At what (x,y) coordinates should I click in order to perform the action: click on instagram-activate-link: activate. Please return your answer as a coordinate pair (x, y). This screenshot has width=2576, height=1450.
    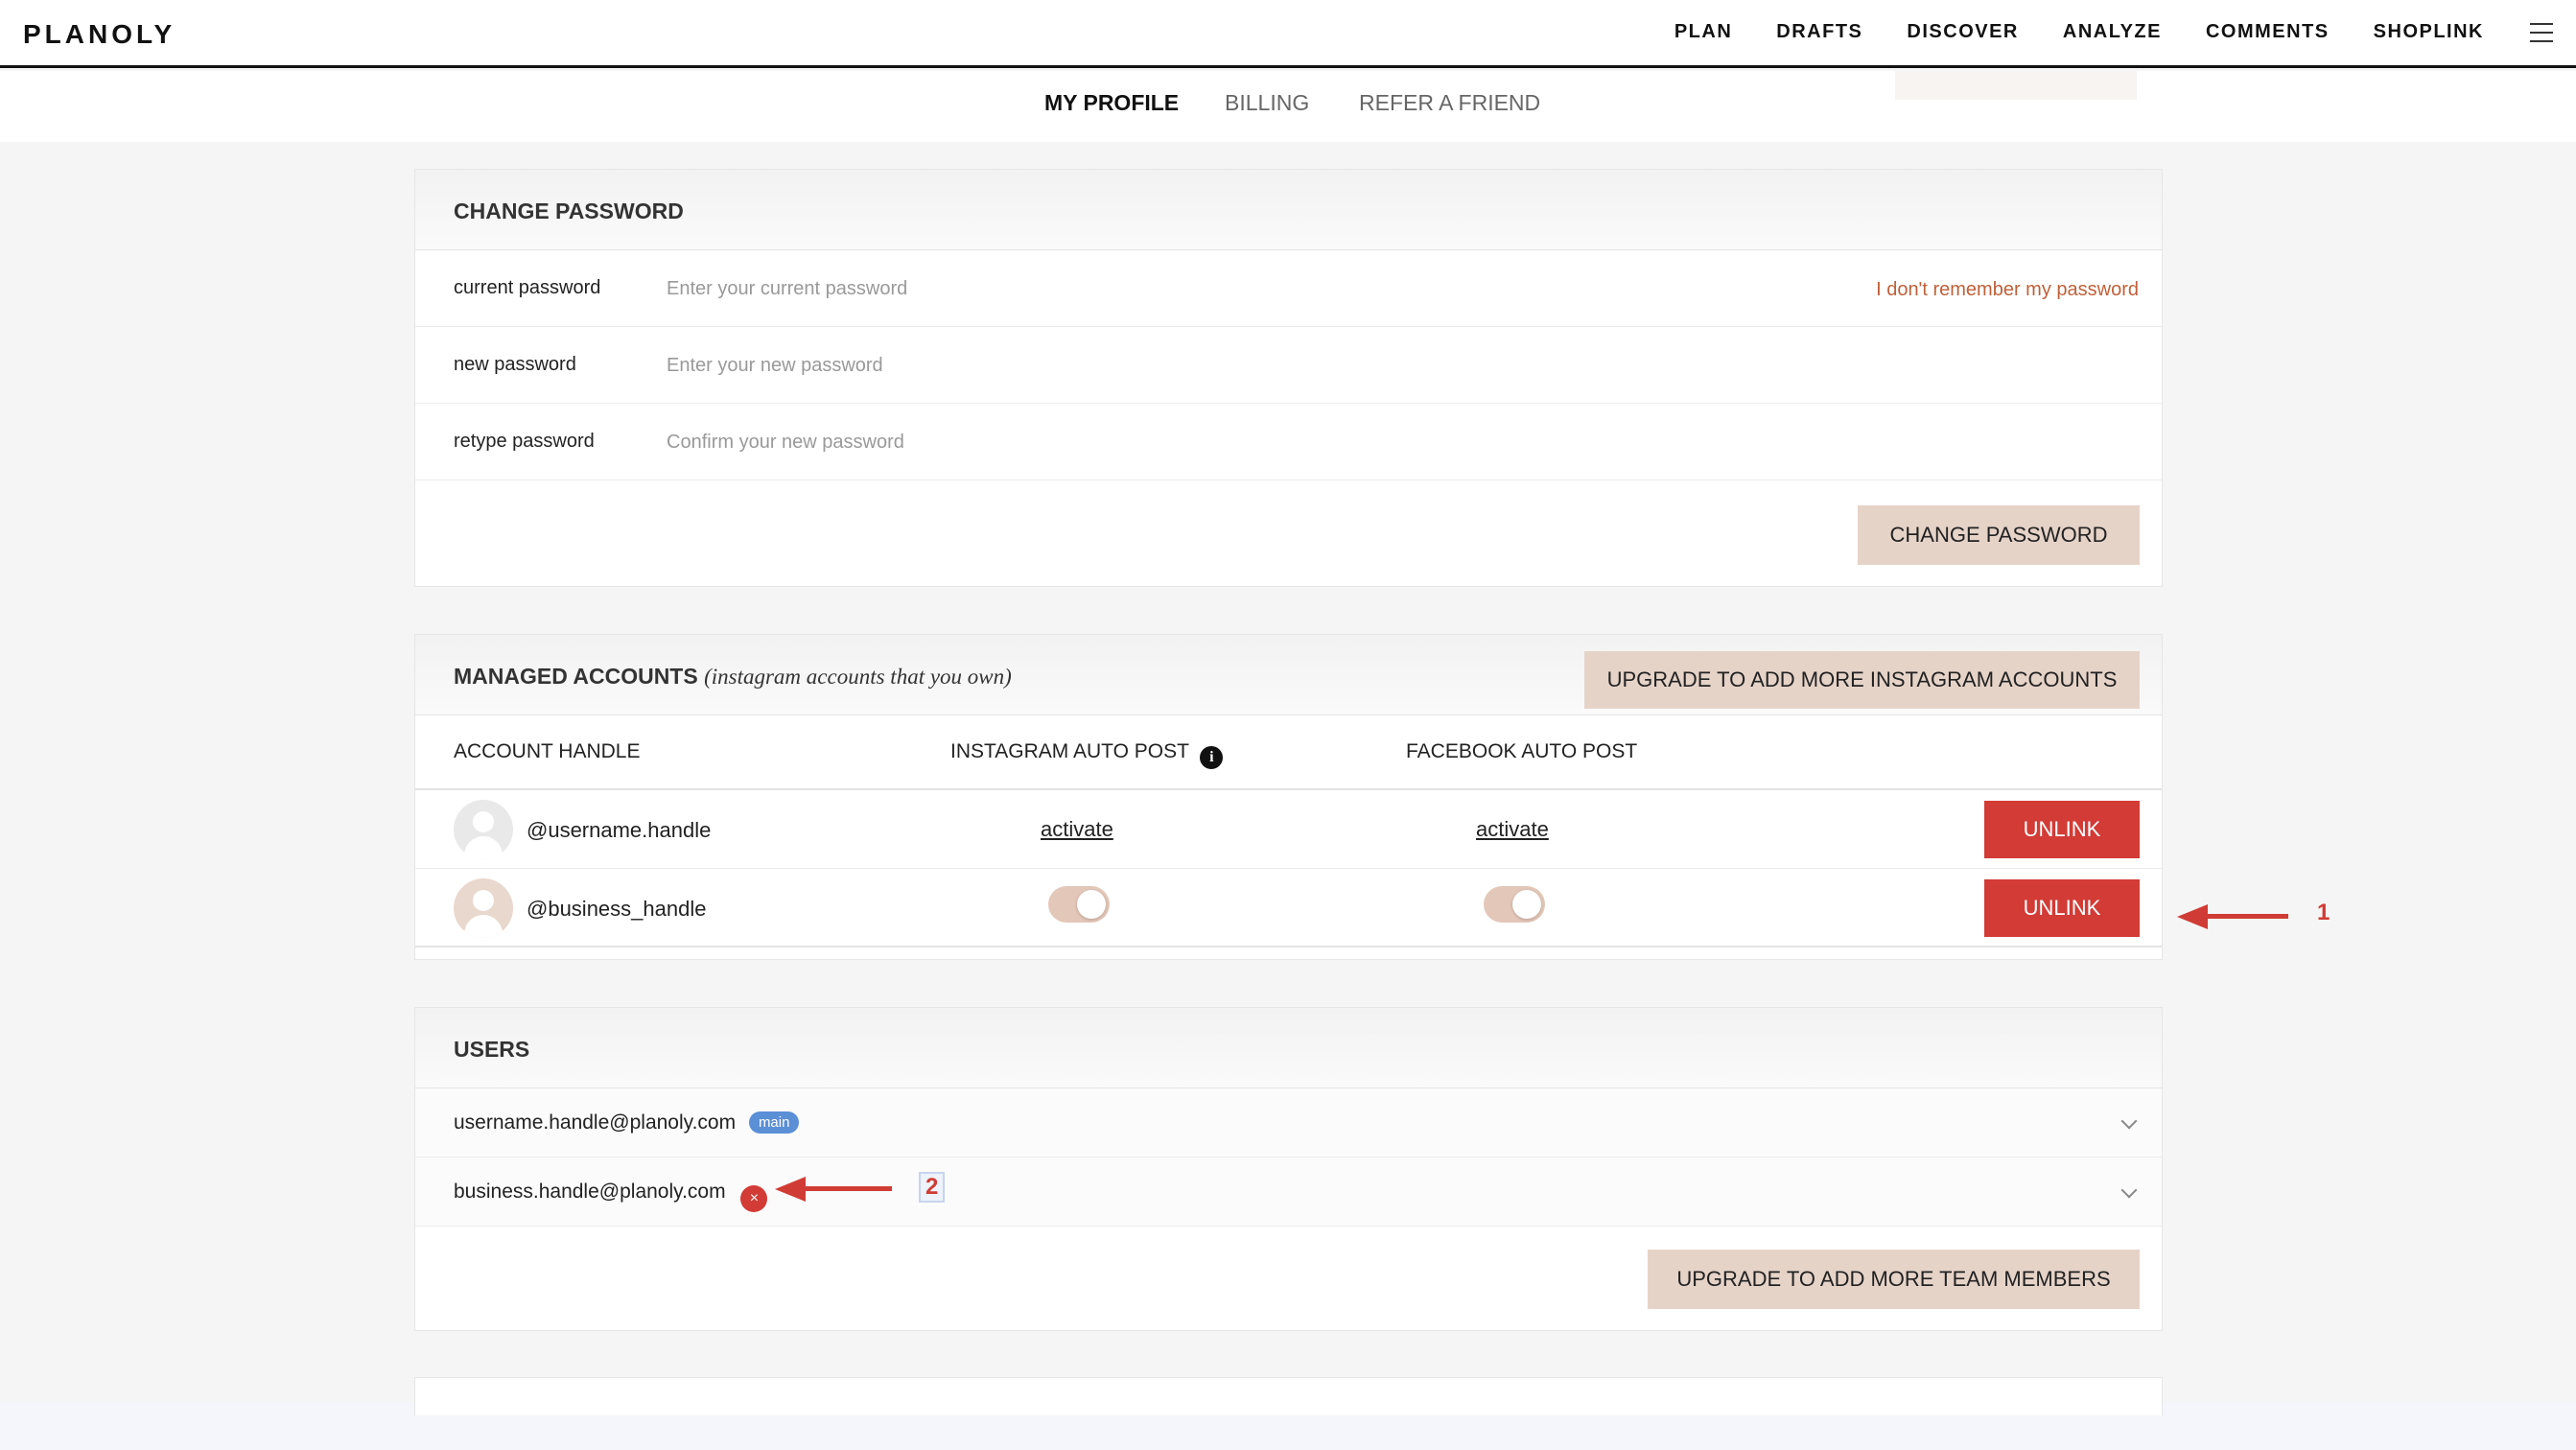
    Looking at the image, I should click on (1077, 829).